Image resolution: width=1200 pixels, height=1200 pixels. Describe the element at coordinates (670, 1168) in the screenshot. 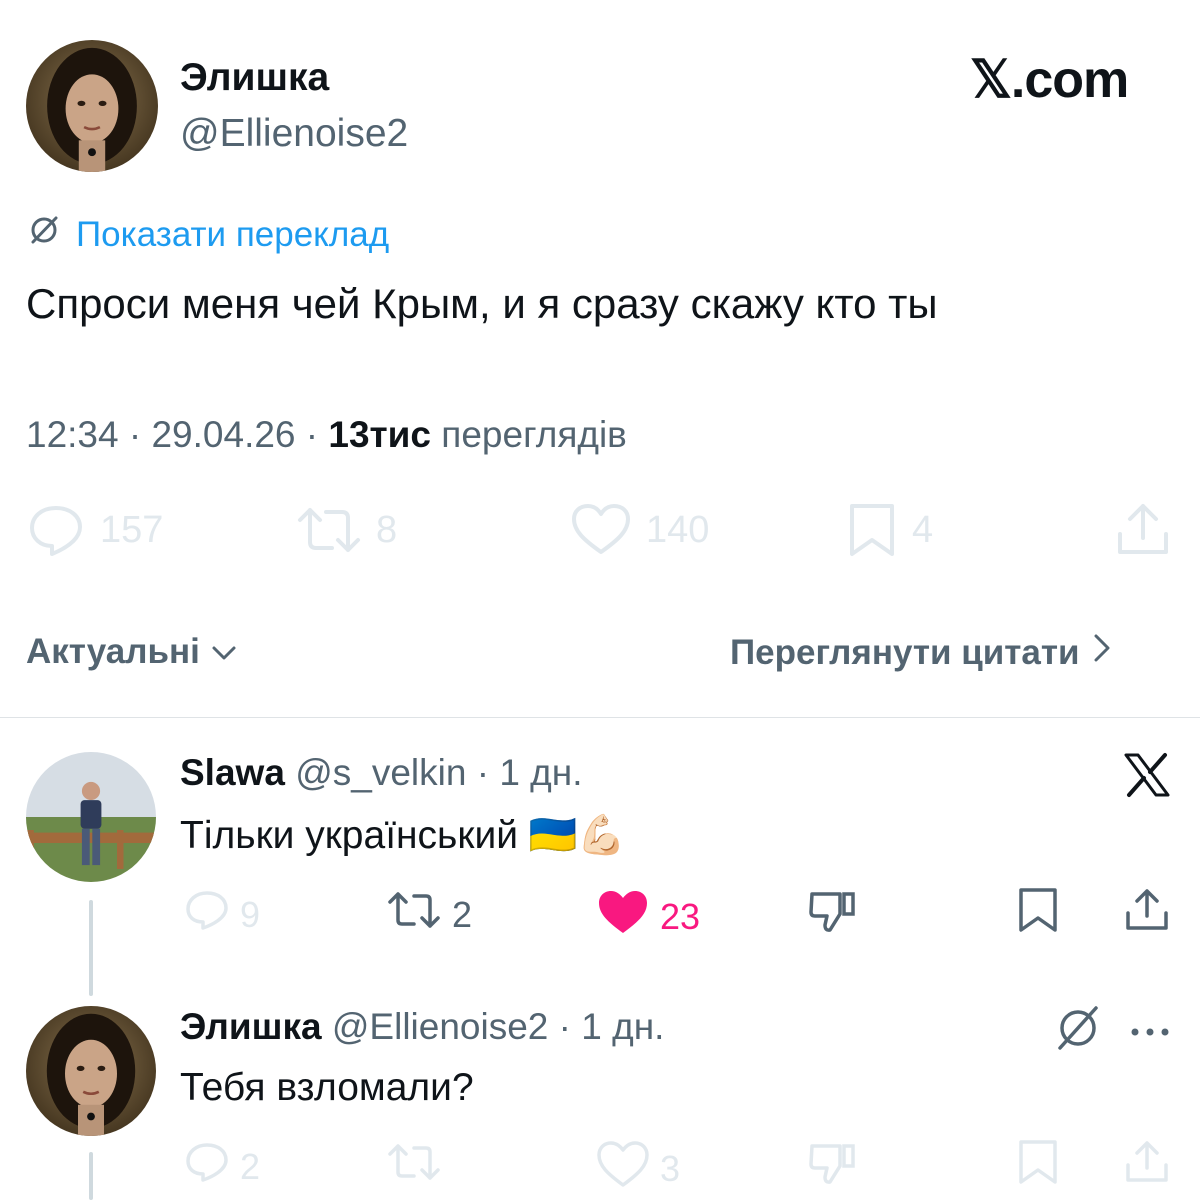

I see `reply-like-count: 3` at that location.